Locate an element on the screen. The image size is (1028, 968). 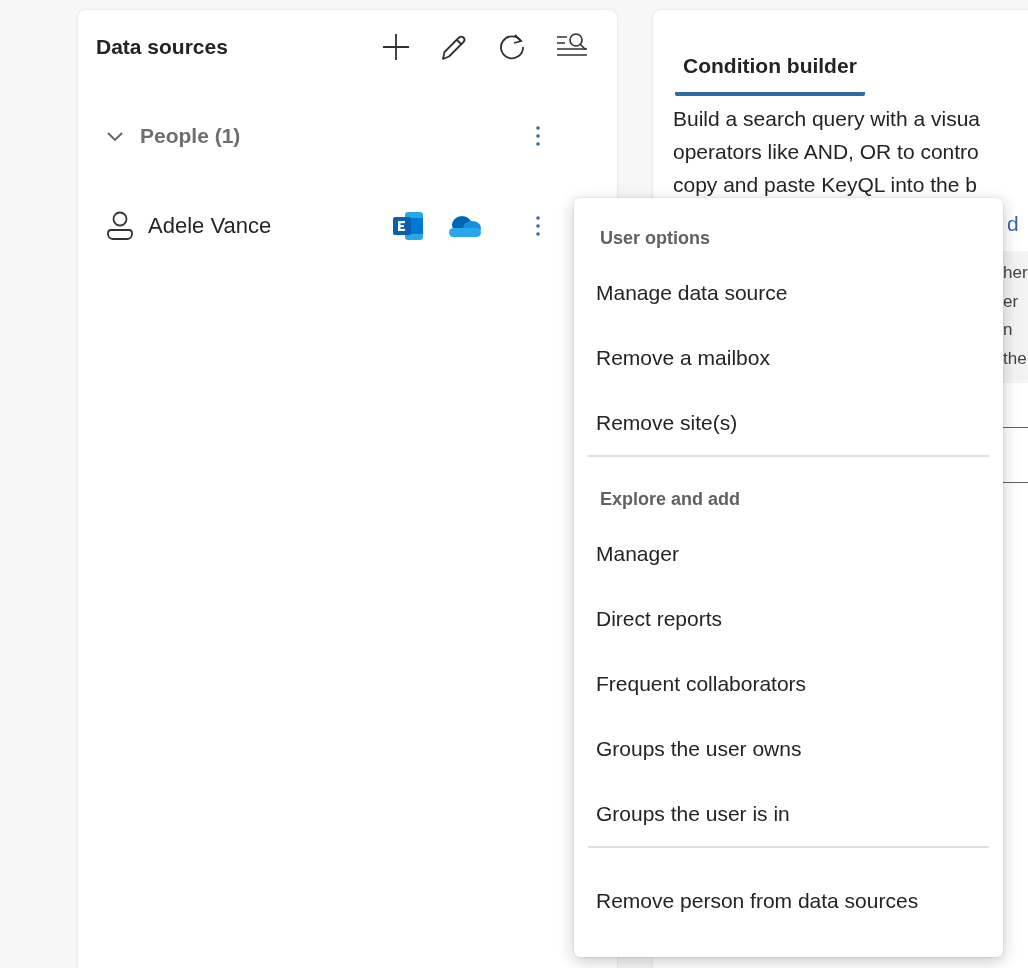
menu-item: Direct reports is located at coordinates (788, 618).